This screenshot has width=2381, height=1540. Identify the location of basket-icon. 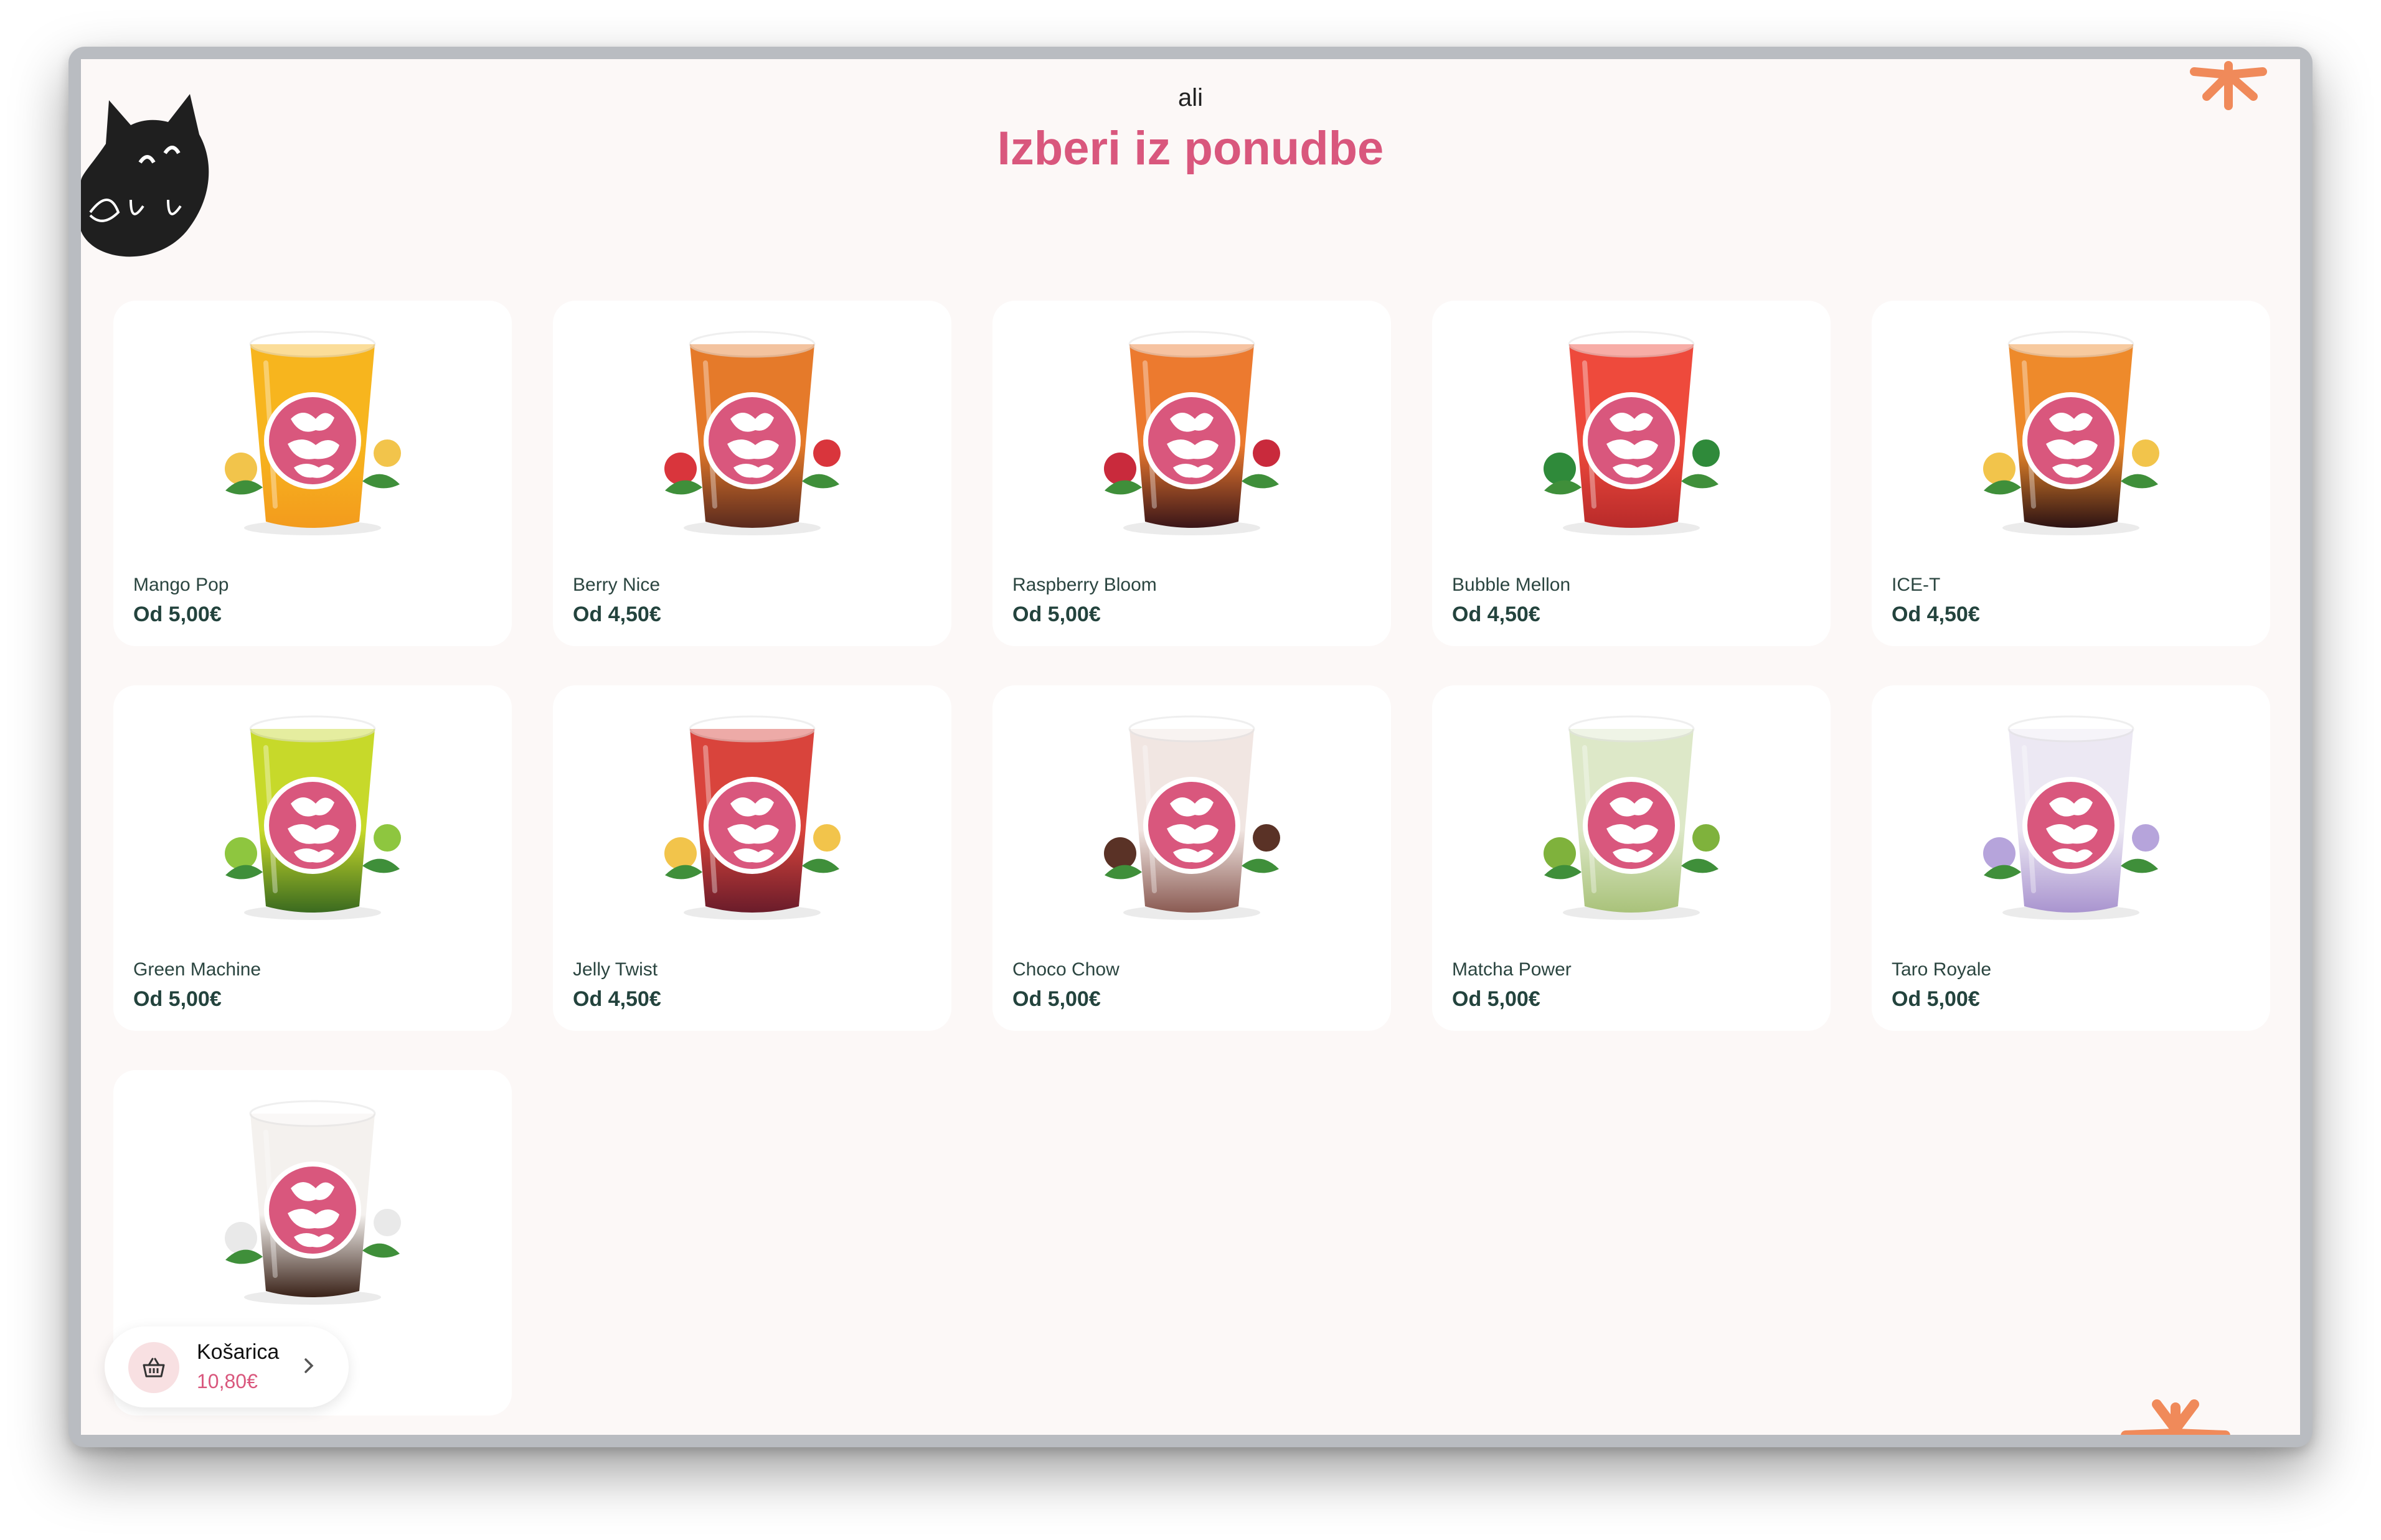
(153, 1367).